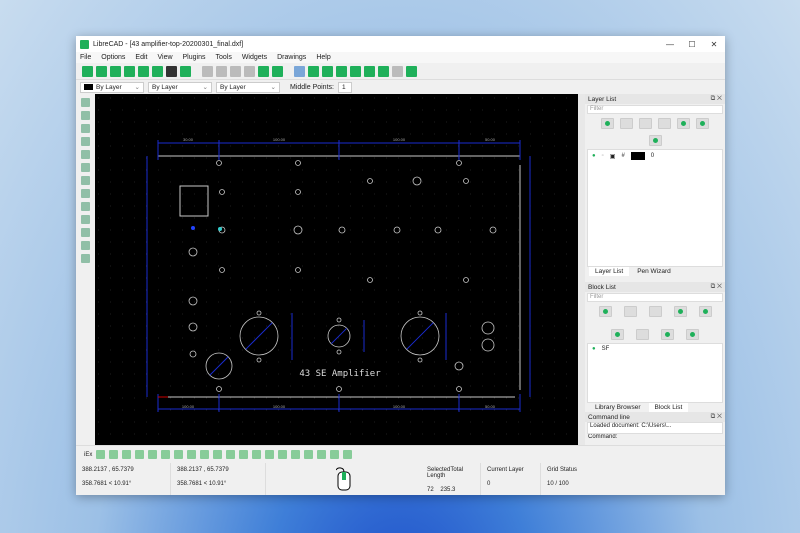 The image size is (800, 533). Describe the element at coordinates (344, 87) in the screenshot. I see `middle-points-spinner: 1` at that location.